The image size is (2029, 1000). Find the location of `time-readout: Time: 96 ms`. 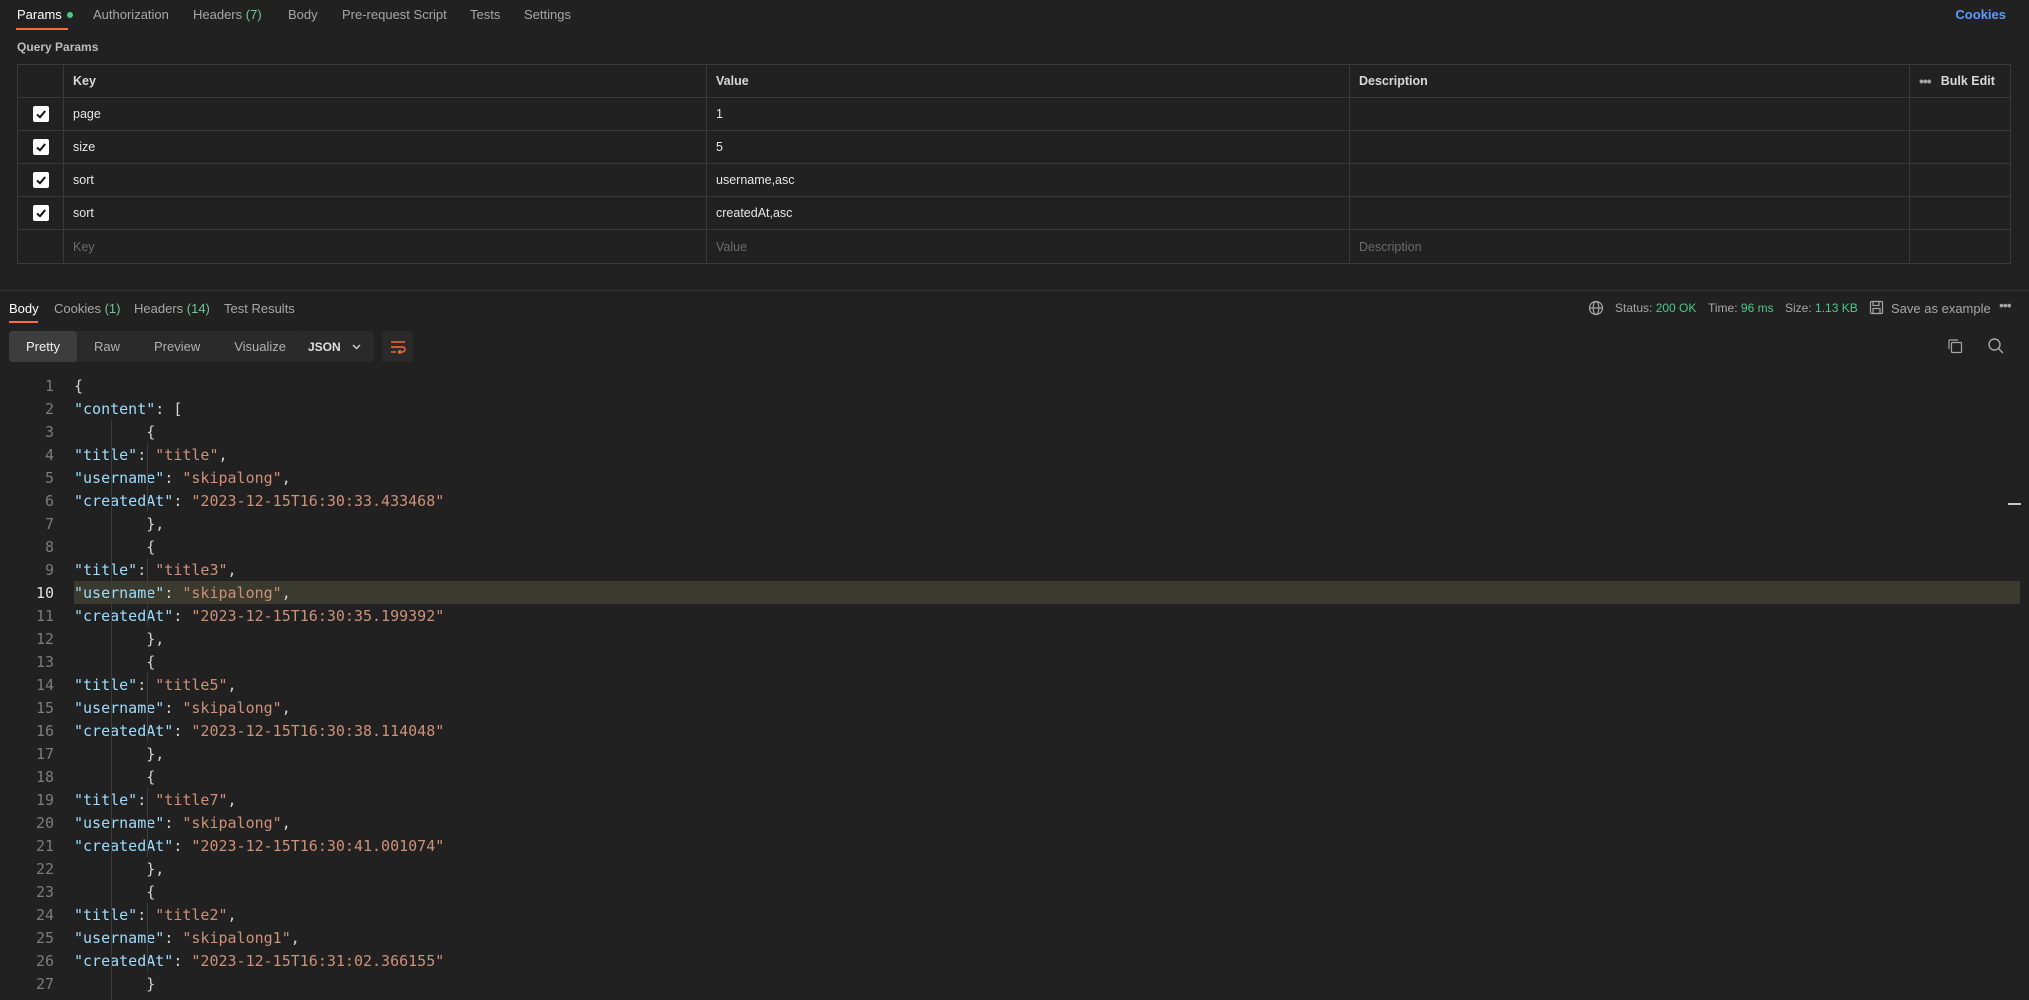

time-readout: Time: 96 ms is located at coordinates (1741, 308).